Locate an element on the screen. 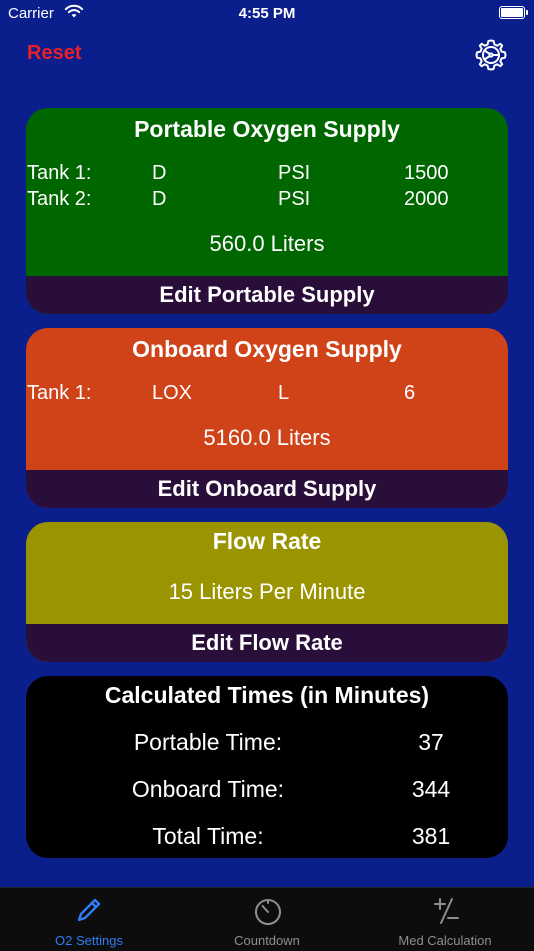  onboard-supply-title: Onboard Oxygen Supply is located at coordinates (267, 349).